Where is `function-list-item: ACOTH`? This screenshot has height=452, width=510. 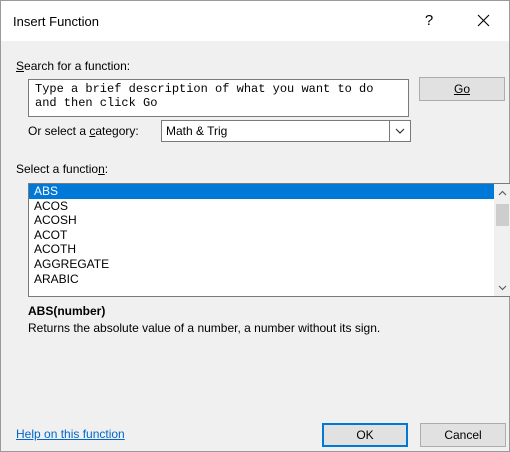 function-list-item: ACOTH is located at coordinates (261, 249).